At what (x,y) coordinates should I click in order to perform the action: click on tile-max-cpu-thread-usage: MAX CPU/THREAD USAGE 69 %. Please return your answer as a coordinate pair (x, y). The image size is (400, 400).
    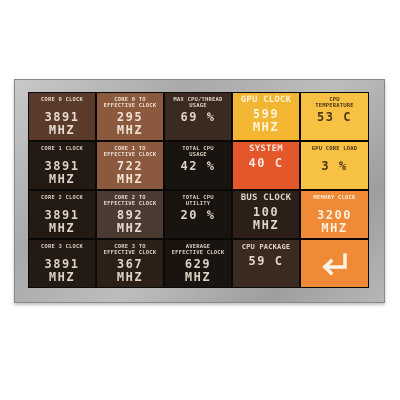
    Looking at the image, I should click on (198, 116).